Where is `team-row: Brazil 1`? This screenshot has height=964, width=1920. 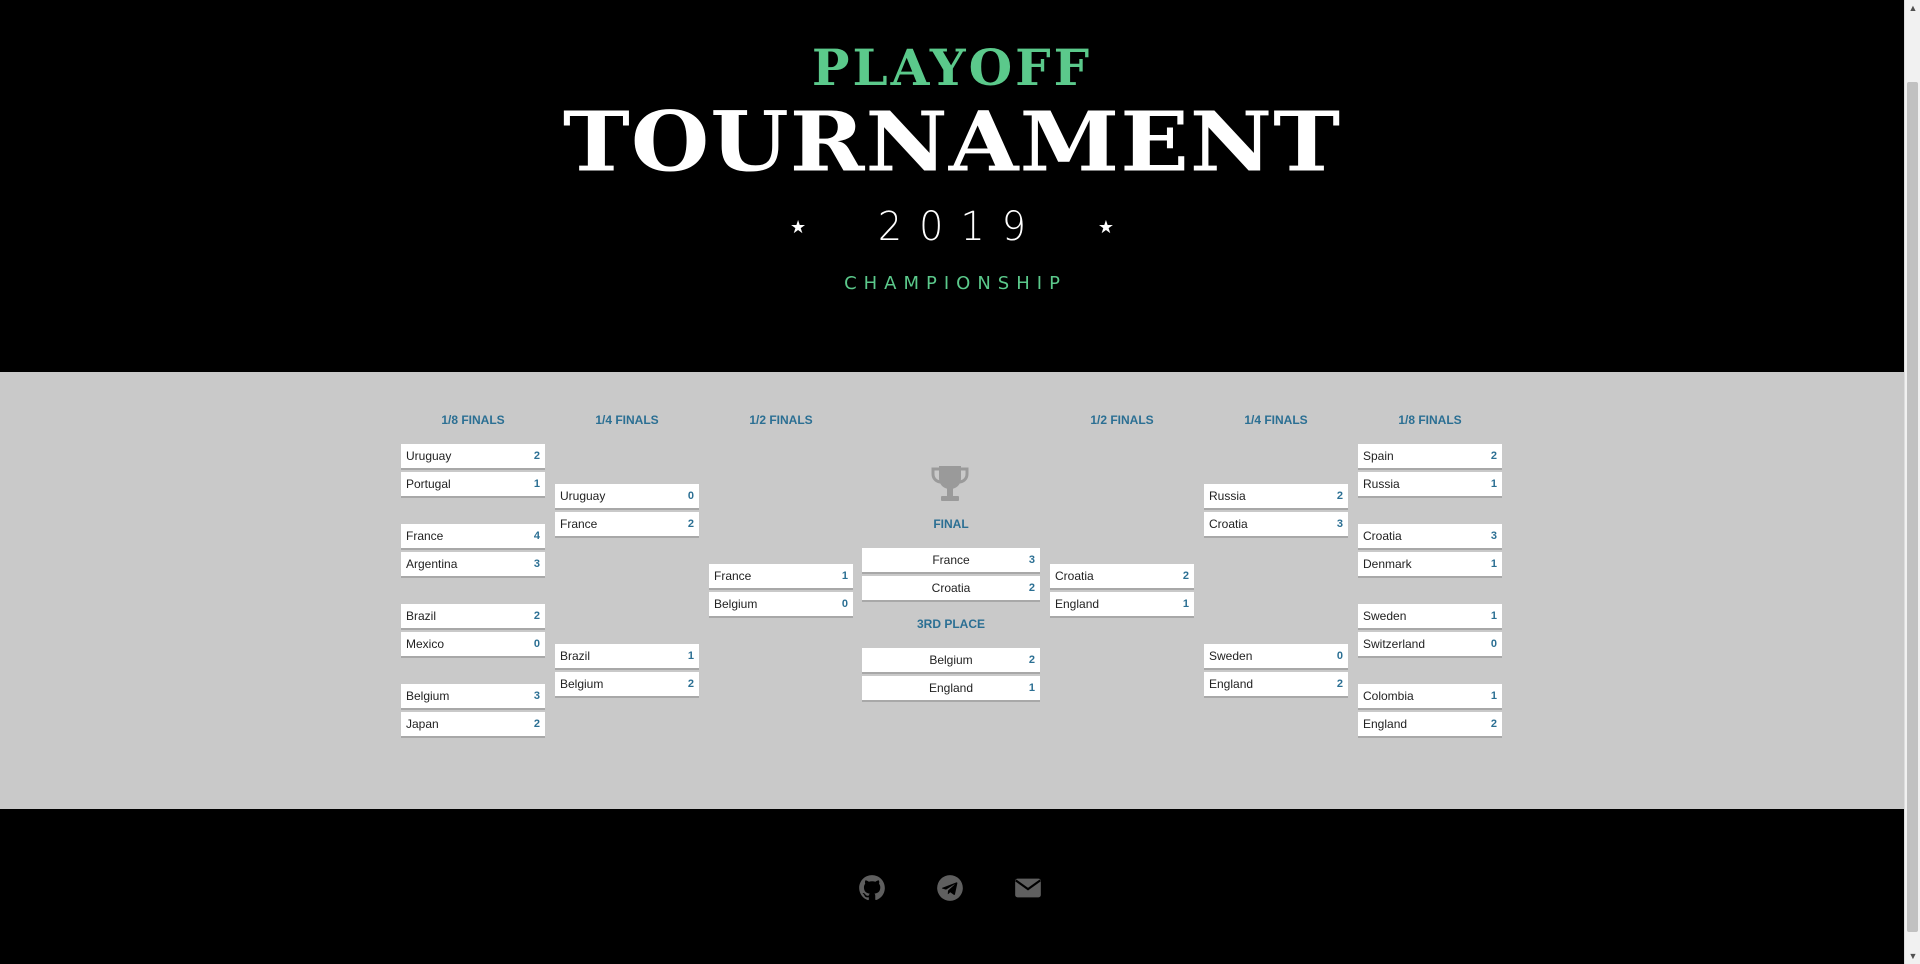 team-row: Brazil 1 is located at coordinates (627, 656).